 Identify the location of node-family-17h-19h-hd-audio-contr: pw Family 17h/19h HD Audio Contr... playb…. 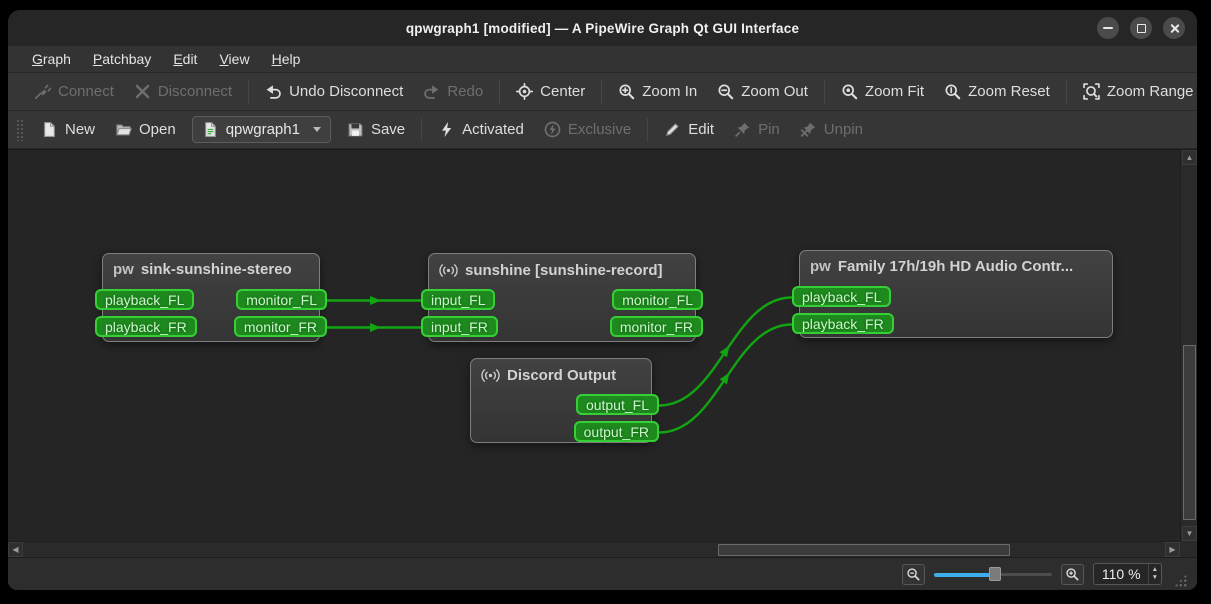
(952, 294).